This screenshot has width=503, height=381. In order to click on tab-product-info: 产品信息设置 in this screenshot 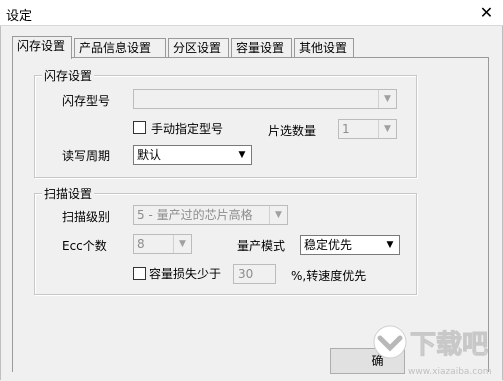, I will do `click(120, 48)`.